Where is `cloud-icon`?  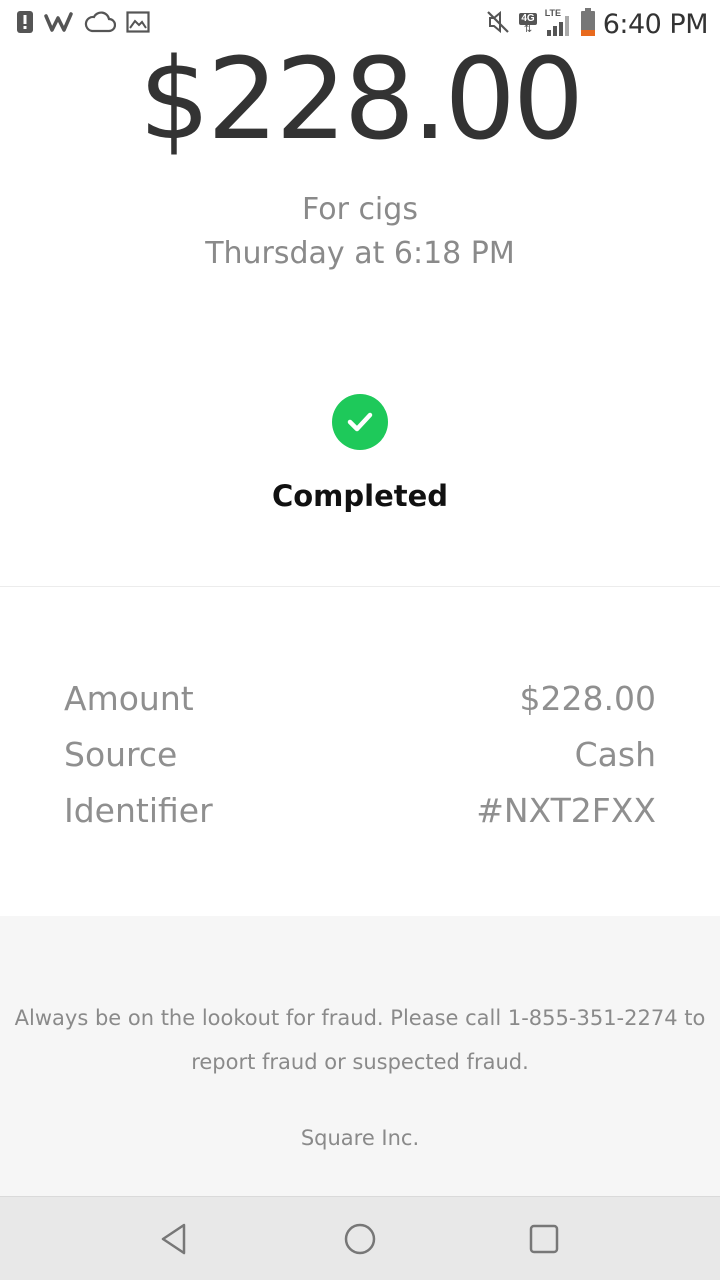
cloud-icon is located at coordinates (100, 24).